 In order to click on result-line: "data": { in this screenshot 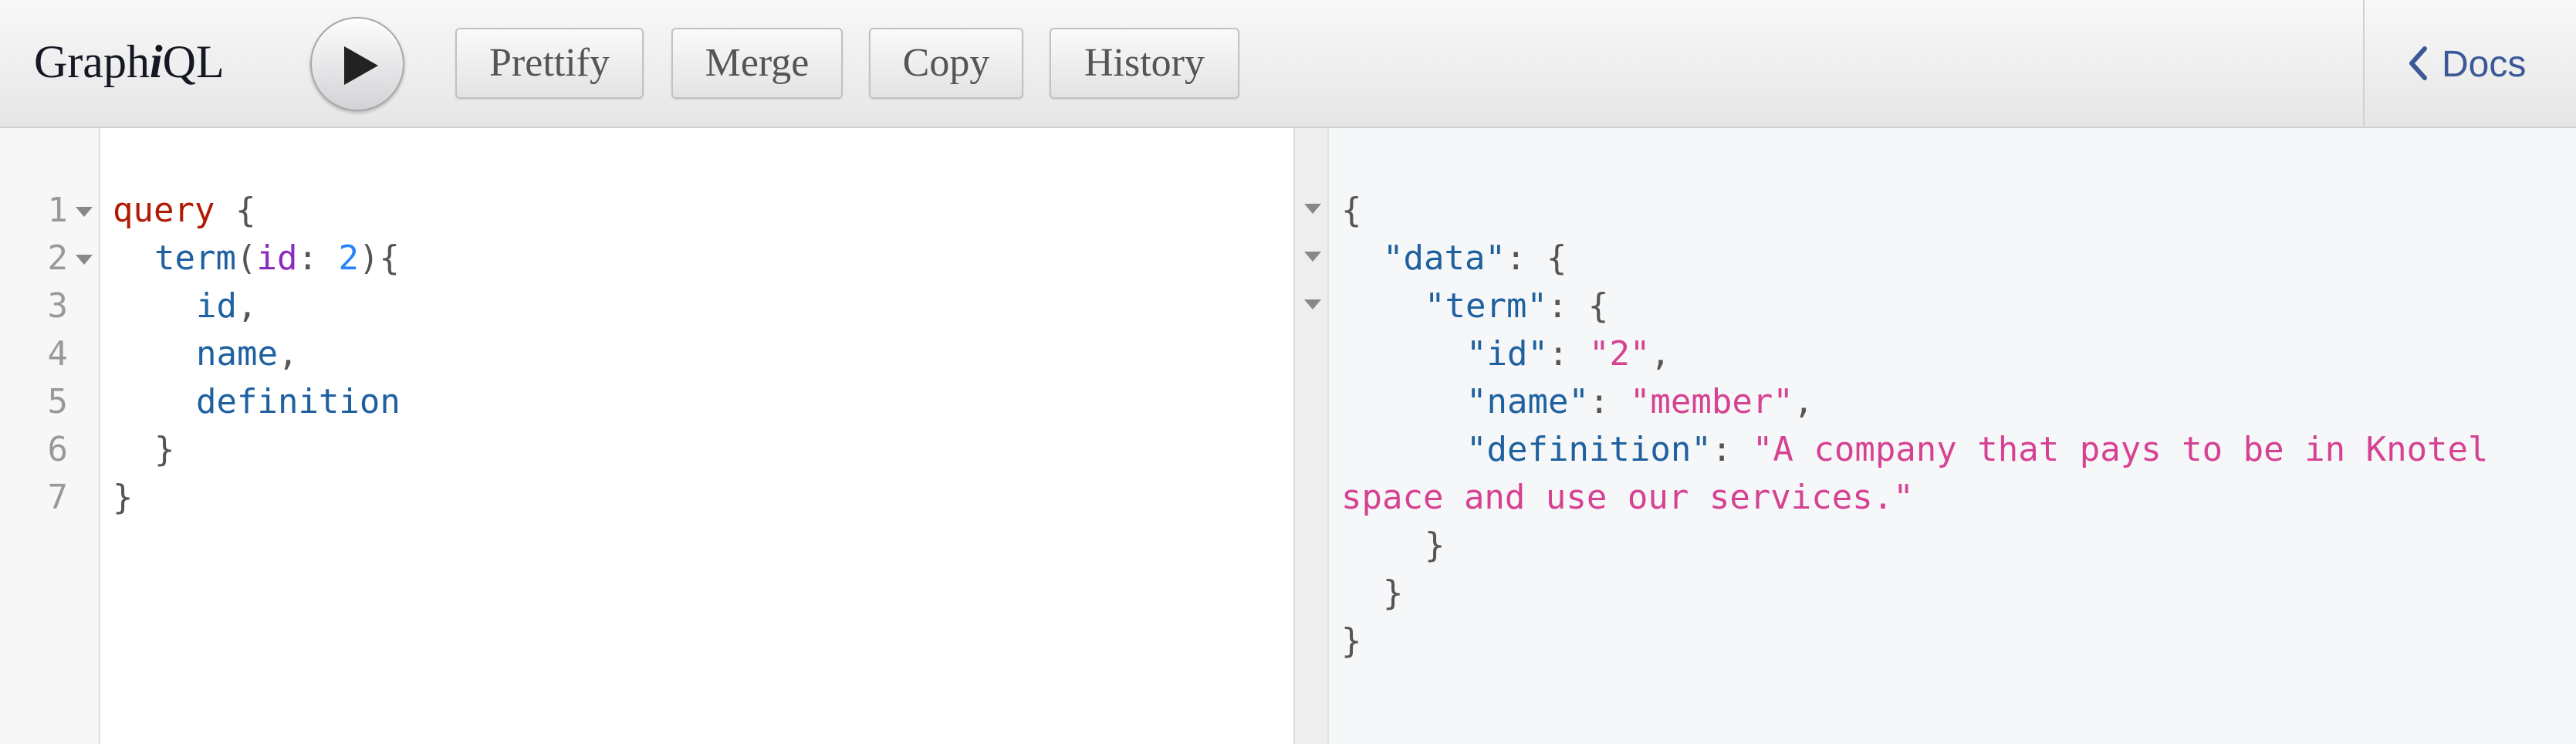, I will do `click(1475, 258)`.